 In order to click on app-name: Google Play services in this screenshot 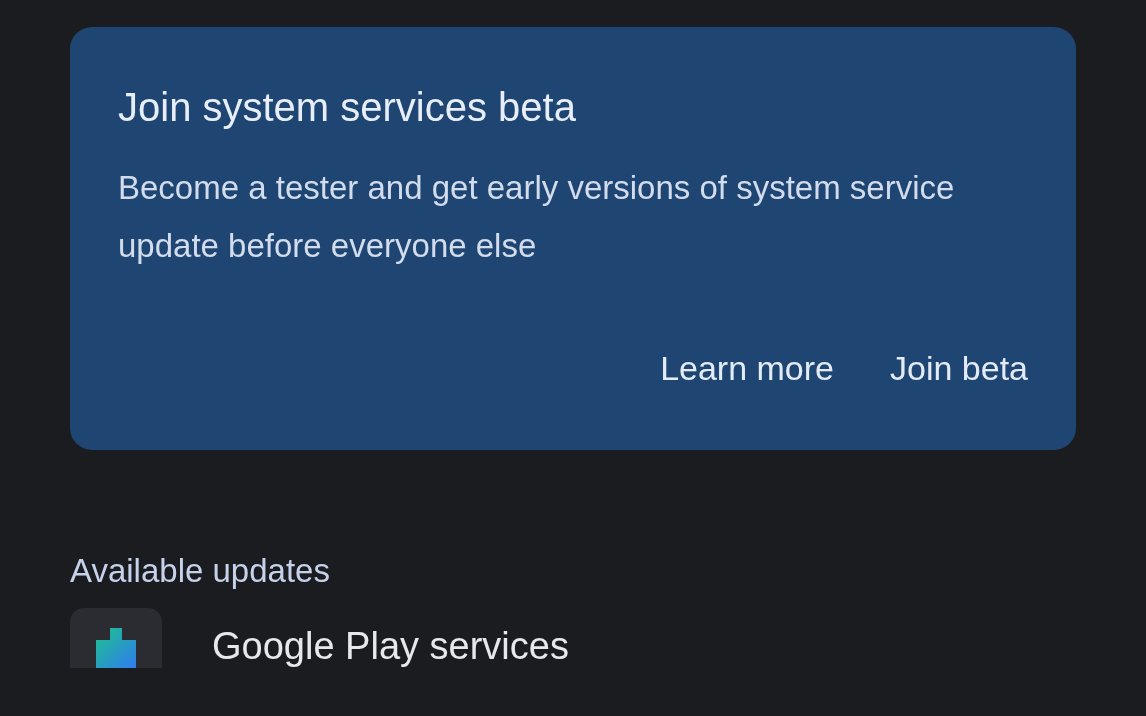, I will do `click(390, 645)`.